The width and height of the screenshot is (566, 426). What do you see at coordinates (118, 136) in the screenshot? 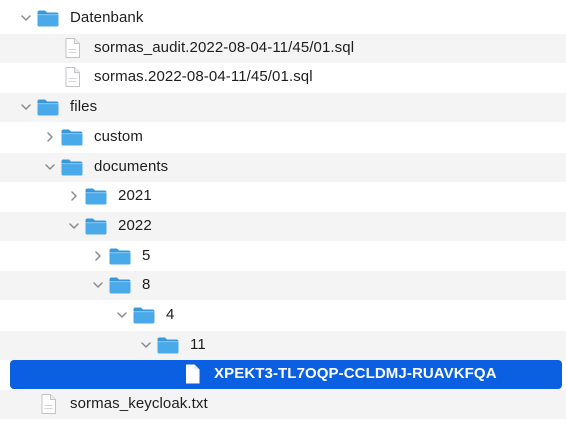
I see `folder-name: custom` at bounding box center [118, 136].